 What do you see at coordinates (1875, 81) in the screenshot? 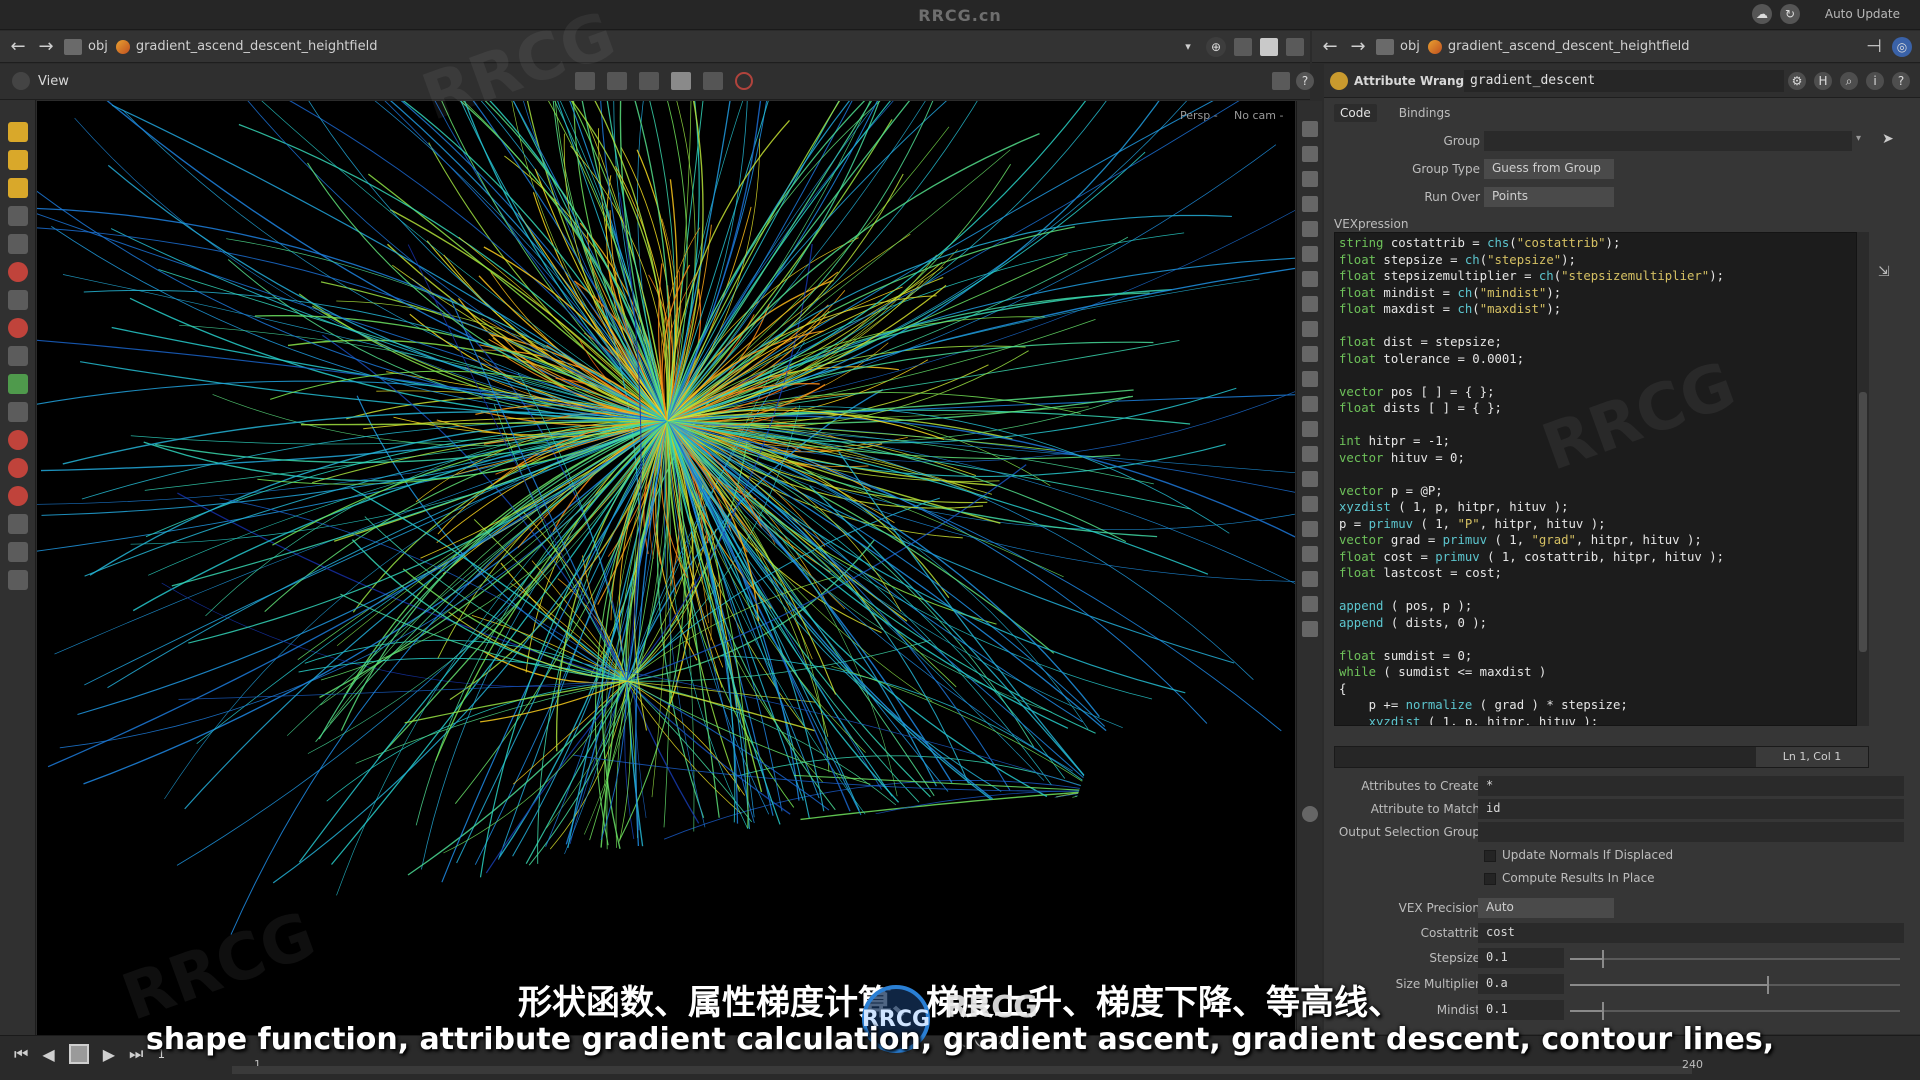
I see `node-info-icon: i` at bounding box center [1875, 81].